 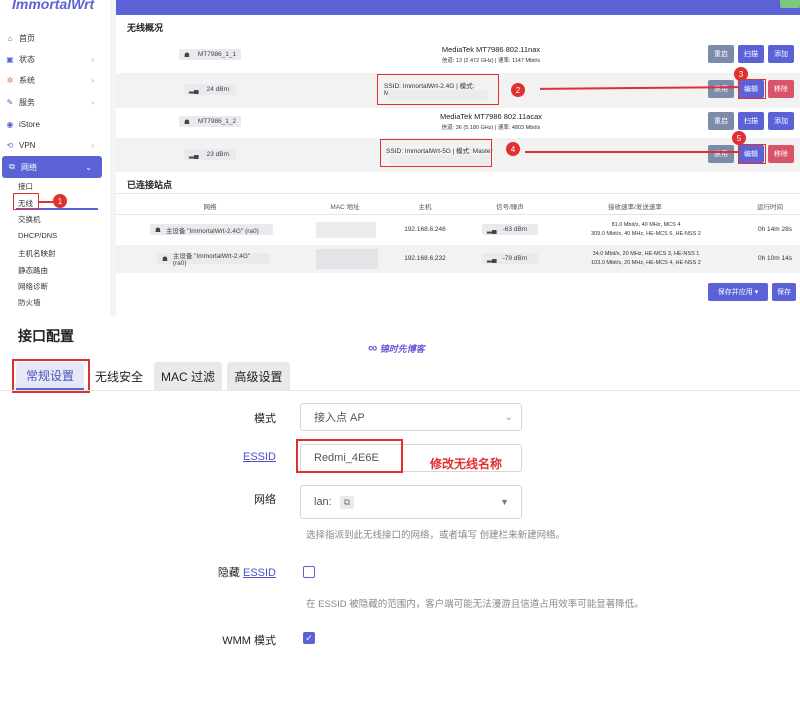 I want to click on sidebar-item-istore: ◉ iStore, so click(x=52, y=124).